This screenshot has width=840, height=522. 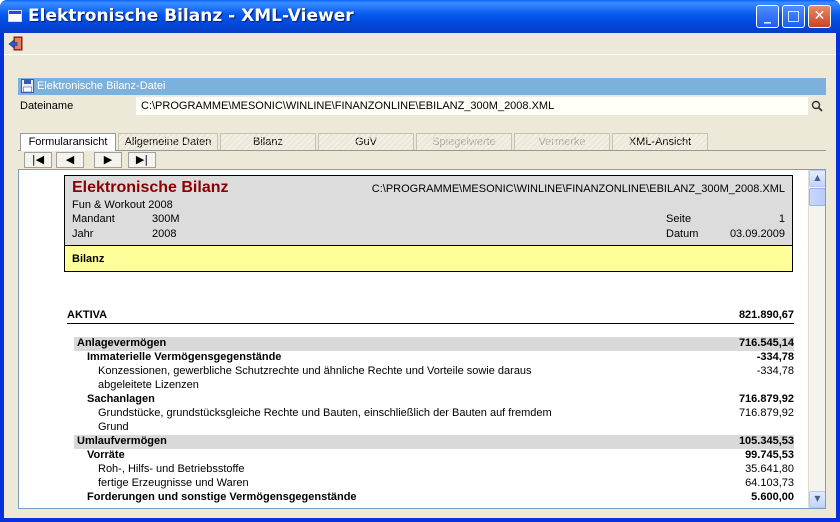 I want to click on company-name: Fun & Workout 2008, so click(x=122, y=205).